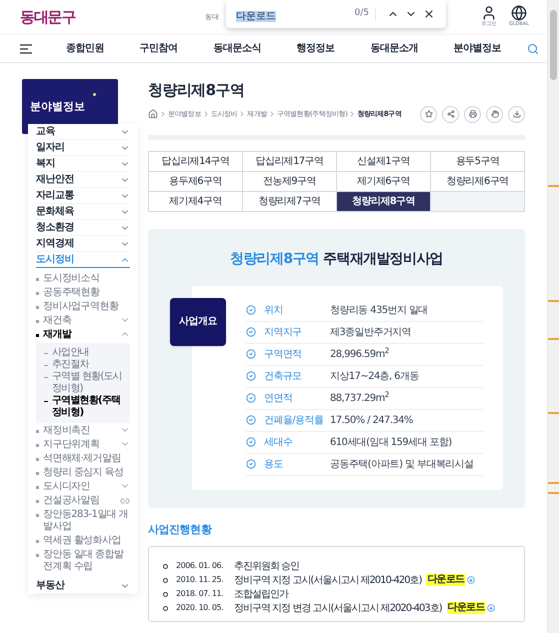 Image resolution: width=559 pixels, height=633 pixels. What do you see at coordinates (86, 521) in the screenshot?
I see `sidebar-subitem: 장안동283-1일대 개발사업` at bounding box center [86, 521].